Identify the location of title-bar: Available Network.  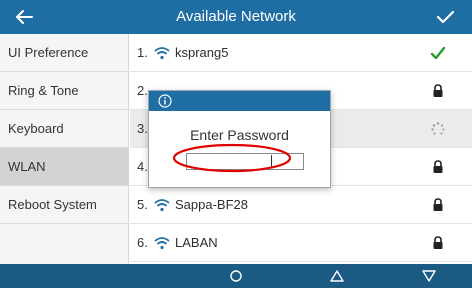
(236, 17).